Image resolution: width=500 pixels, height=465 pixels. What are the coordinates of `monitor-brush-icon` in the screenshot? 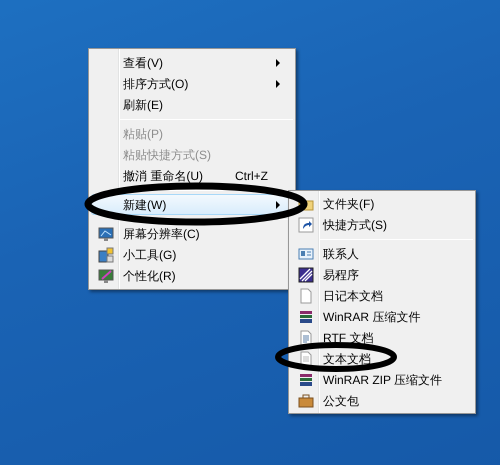 It's located at (106, 276).